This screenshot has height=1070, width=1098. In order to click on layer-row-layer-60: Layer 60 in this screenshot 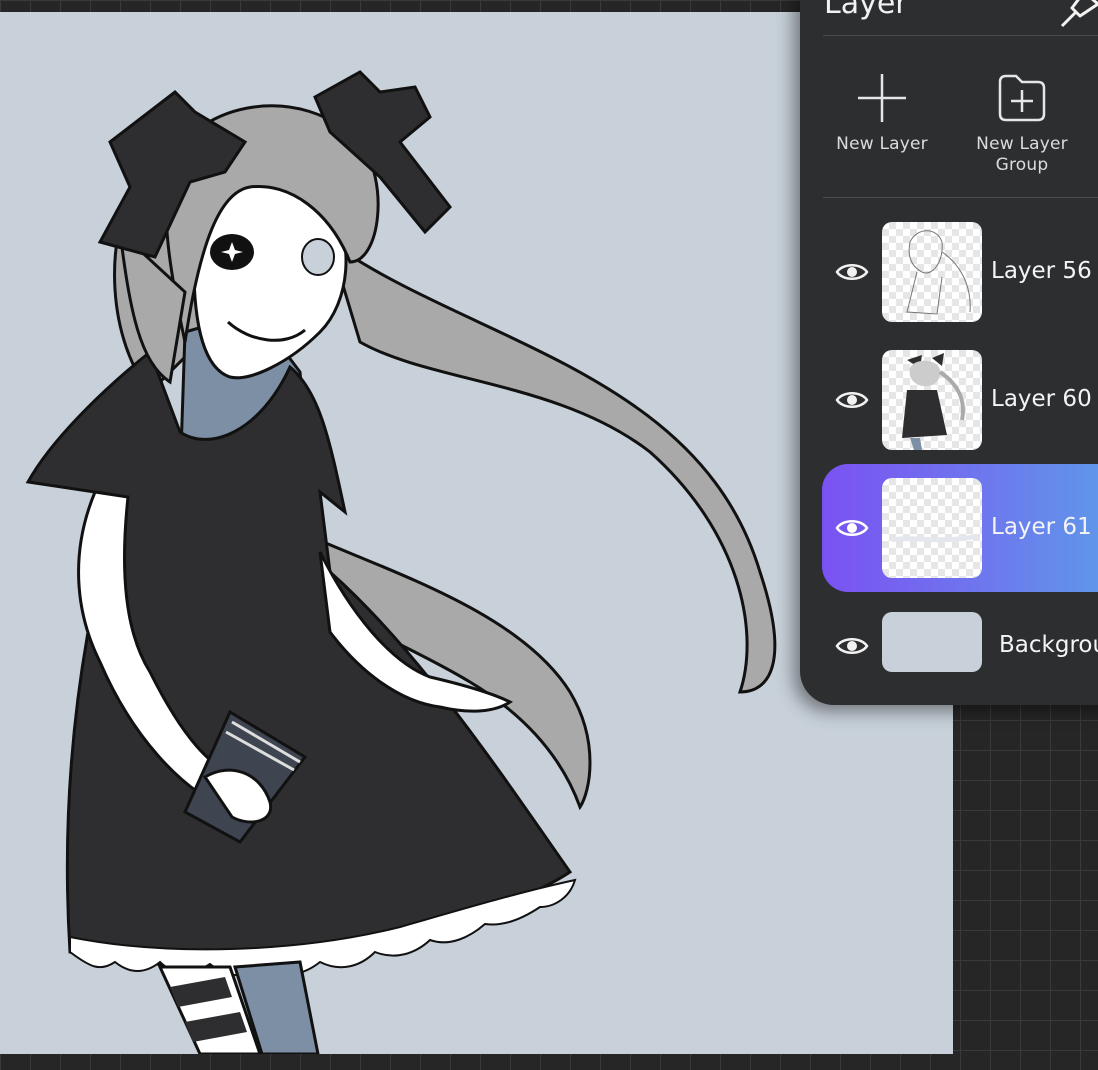, I will do `click(960, 400)`.